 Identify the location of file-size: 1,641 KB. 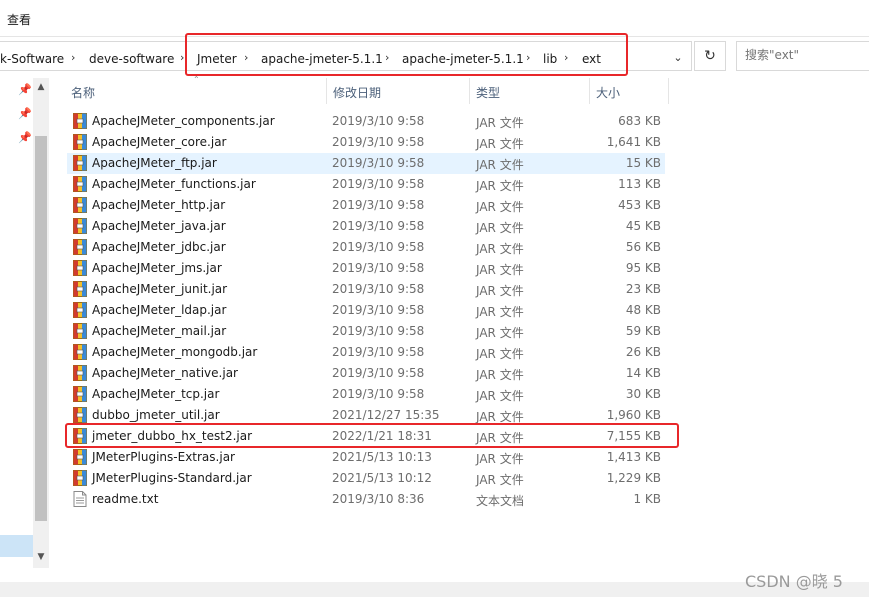
(633, 142).